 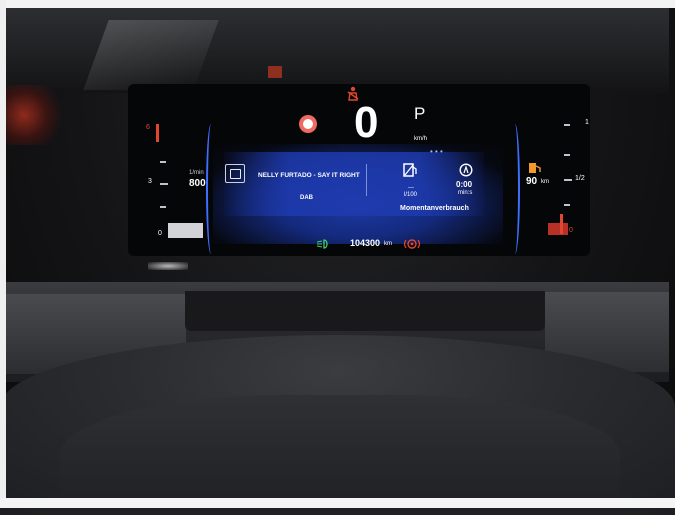 What do you see at coordinates (366, 122) in the screenshot?
I see `speed-value: 0` at bounding box center [366, 122].